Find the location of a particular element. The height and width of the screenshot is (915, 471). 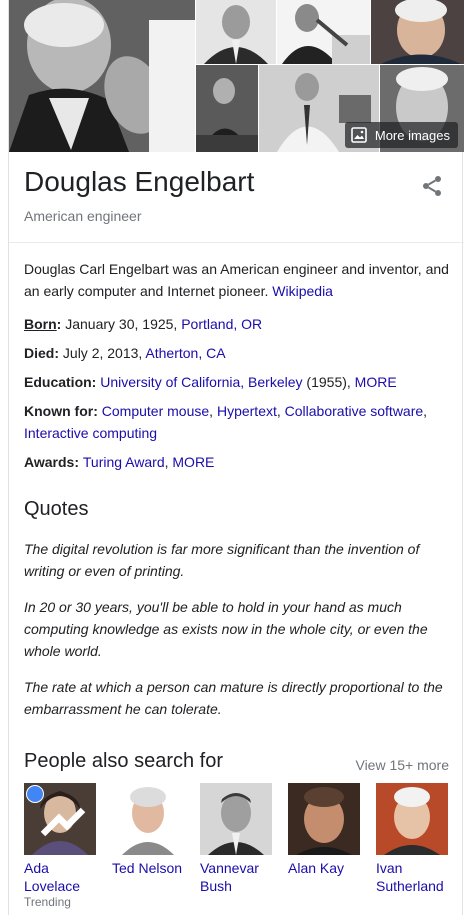

quotes-title: Quotes is located at coordinates (56, 509).